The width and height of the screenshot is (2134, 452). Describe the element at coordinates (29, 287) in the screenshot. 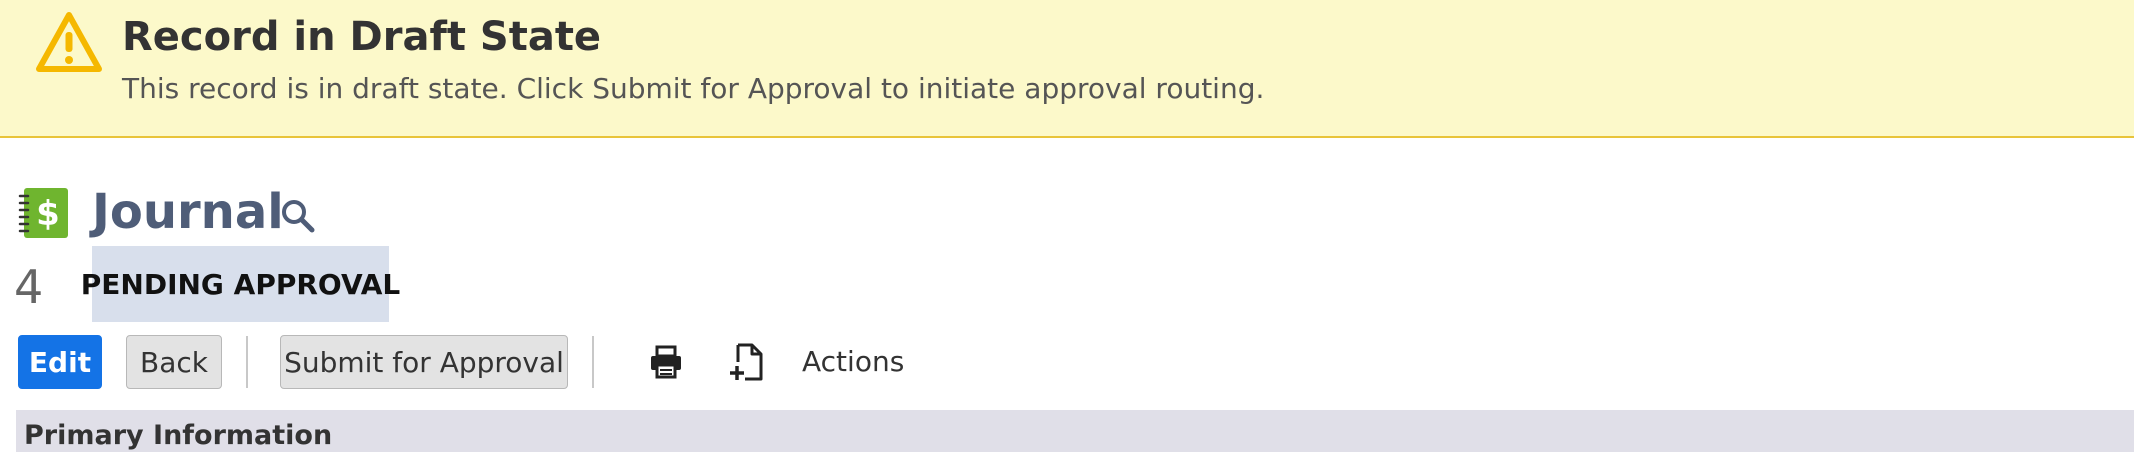

I see `record-number: 4` at that location.